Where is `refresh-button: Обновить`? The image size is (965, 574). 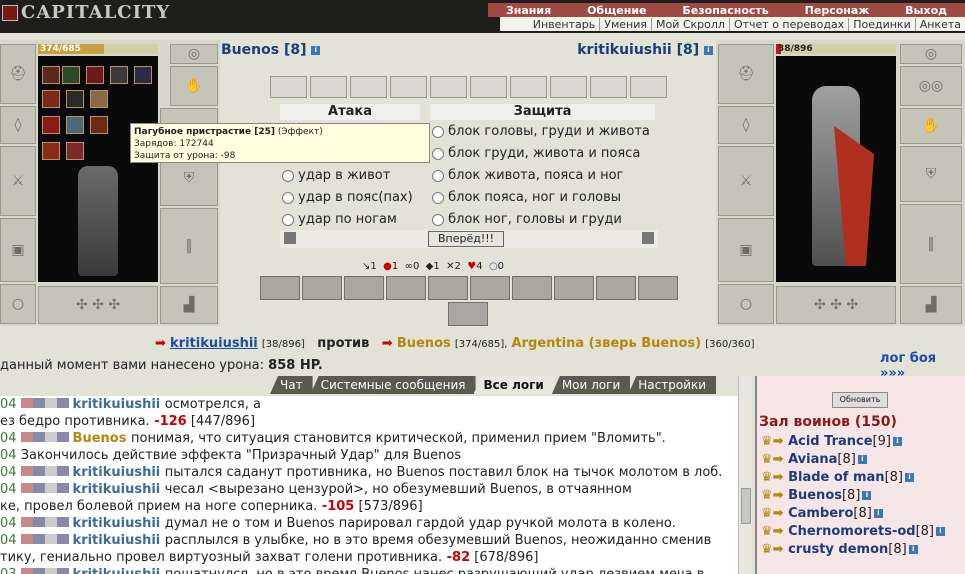 refresh-button: Обновить is located at coordinates (860, 400).